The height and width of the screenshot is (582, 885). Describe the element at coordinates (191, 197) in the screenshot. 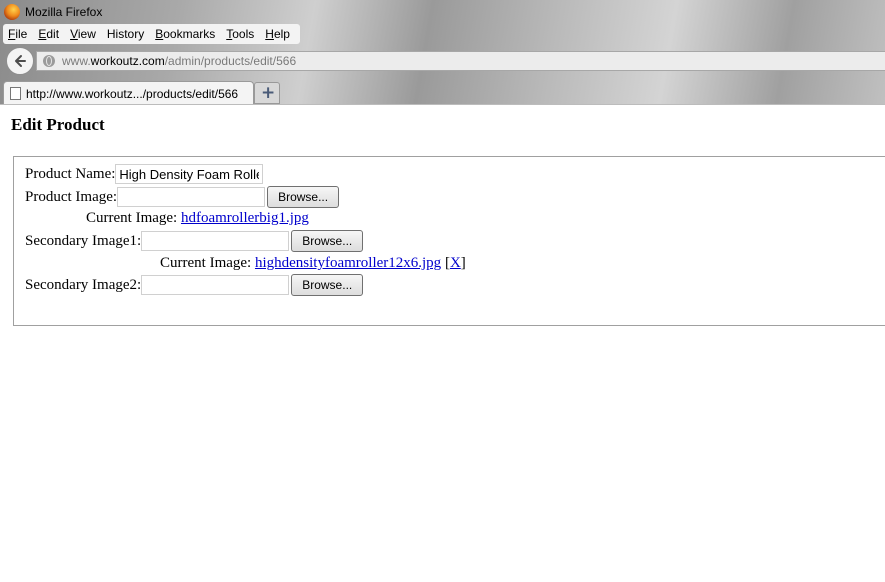

I see `product-image-file-input` at that location.